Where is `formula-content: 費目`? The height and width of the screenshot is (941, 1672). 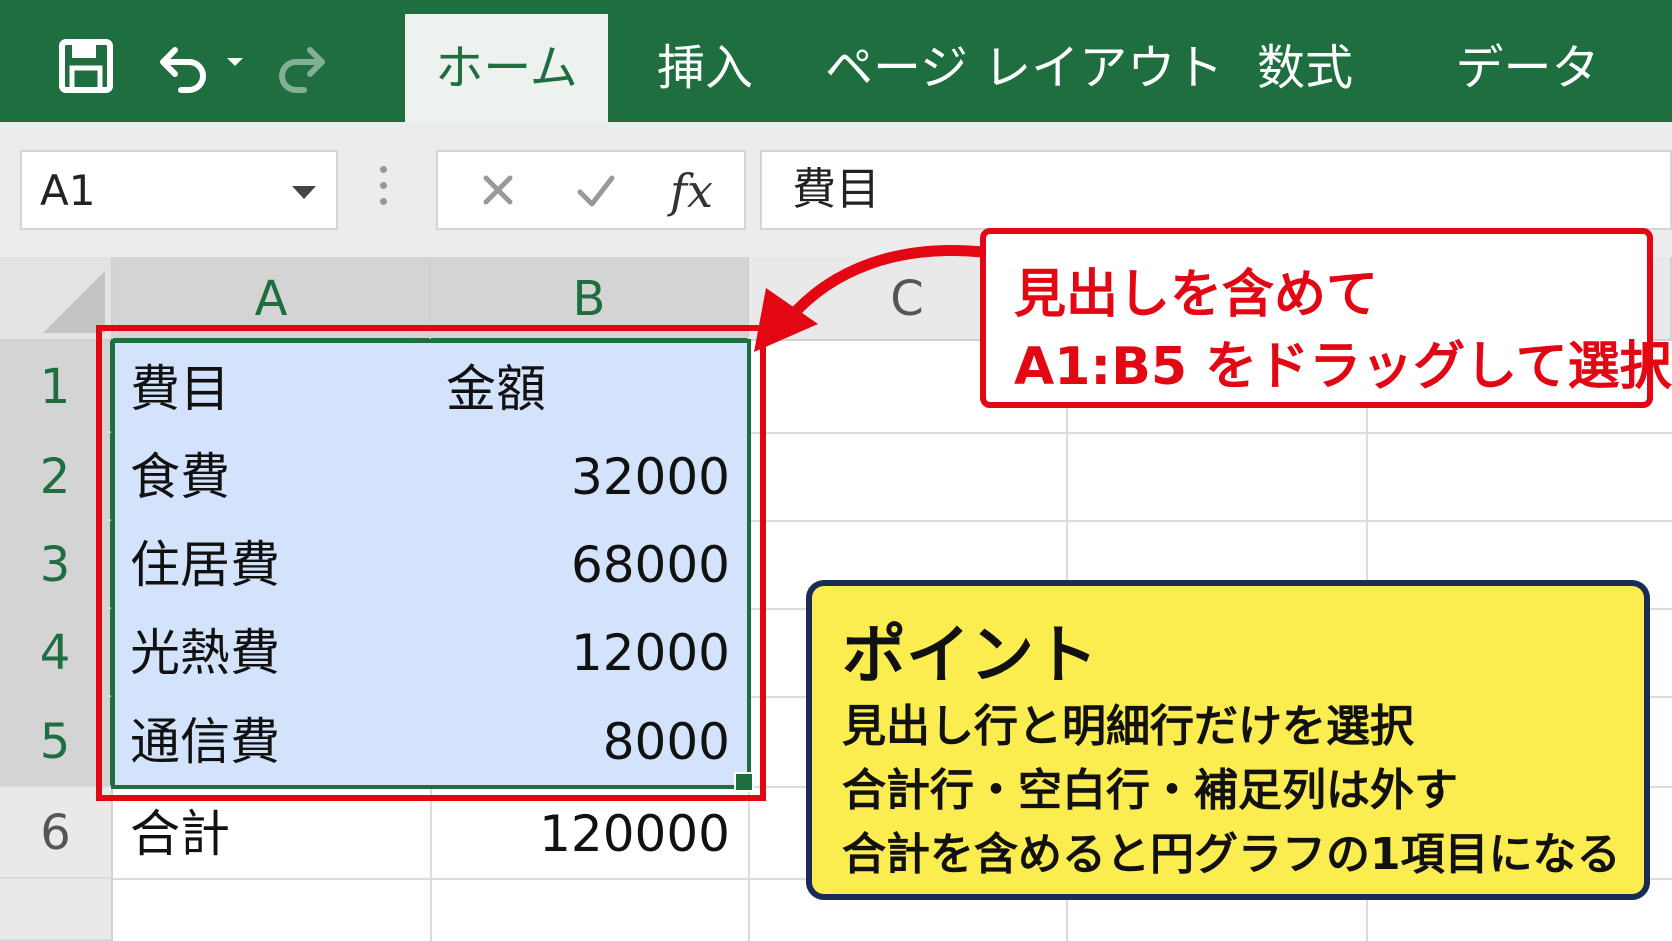 formula-content: 費目 is located at coordinates (836, 189).